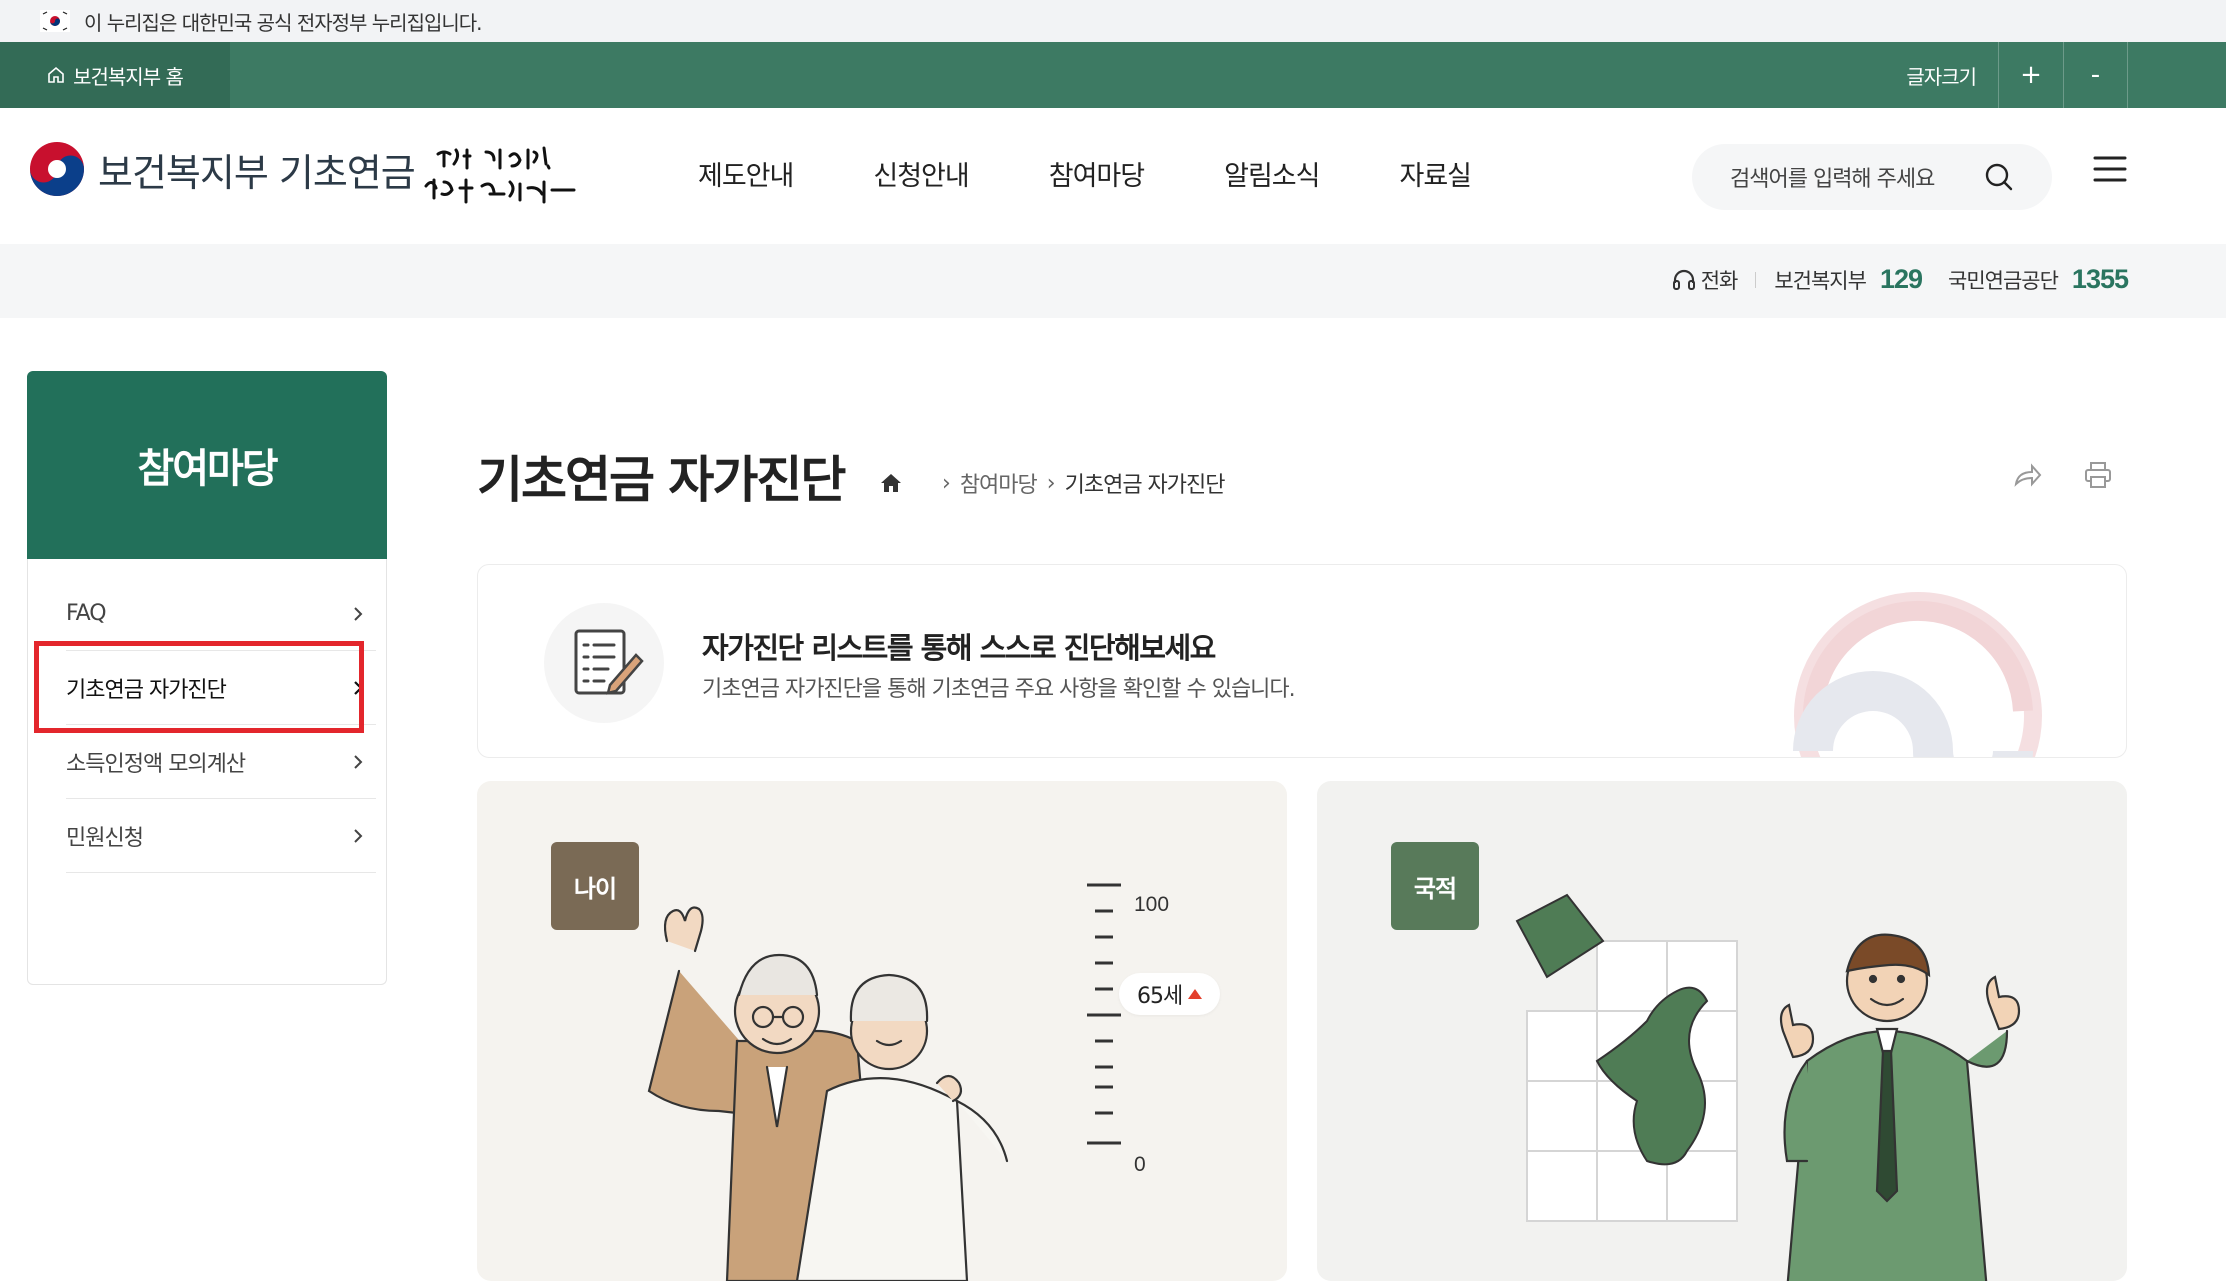 This screenshot has height=1281, width=2226. Describe the element at coordinates (221, 614) in the screenshot. I see `sidebar-item-faq: FAQ` at that location.